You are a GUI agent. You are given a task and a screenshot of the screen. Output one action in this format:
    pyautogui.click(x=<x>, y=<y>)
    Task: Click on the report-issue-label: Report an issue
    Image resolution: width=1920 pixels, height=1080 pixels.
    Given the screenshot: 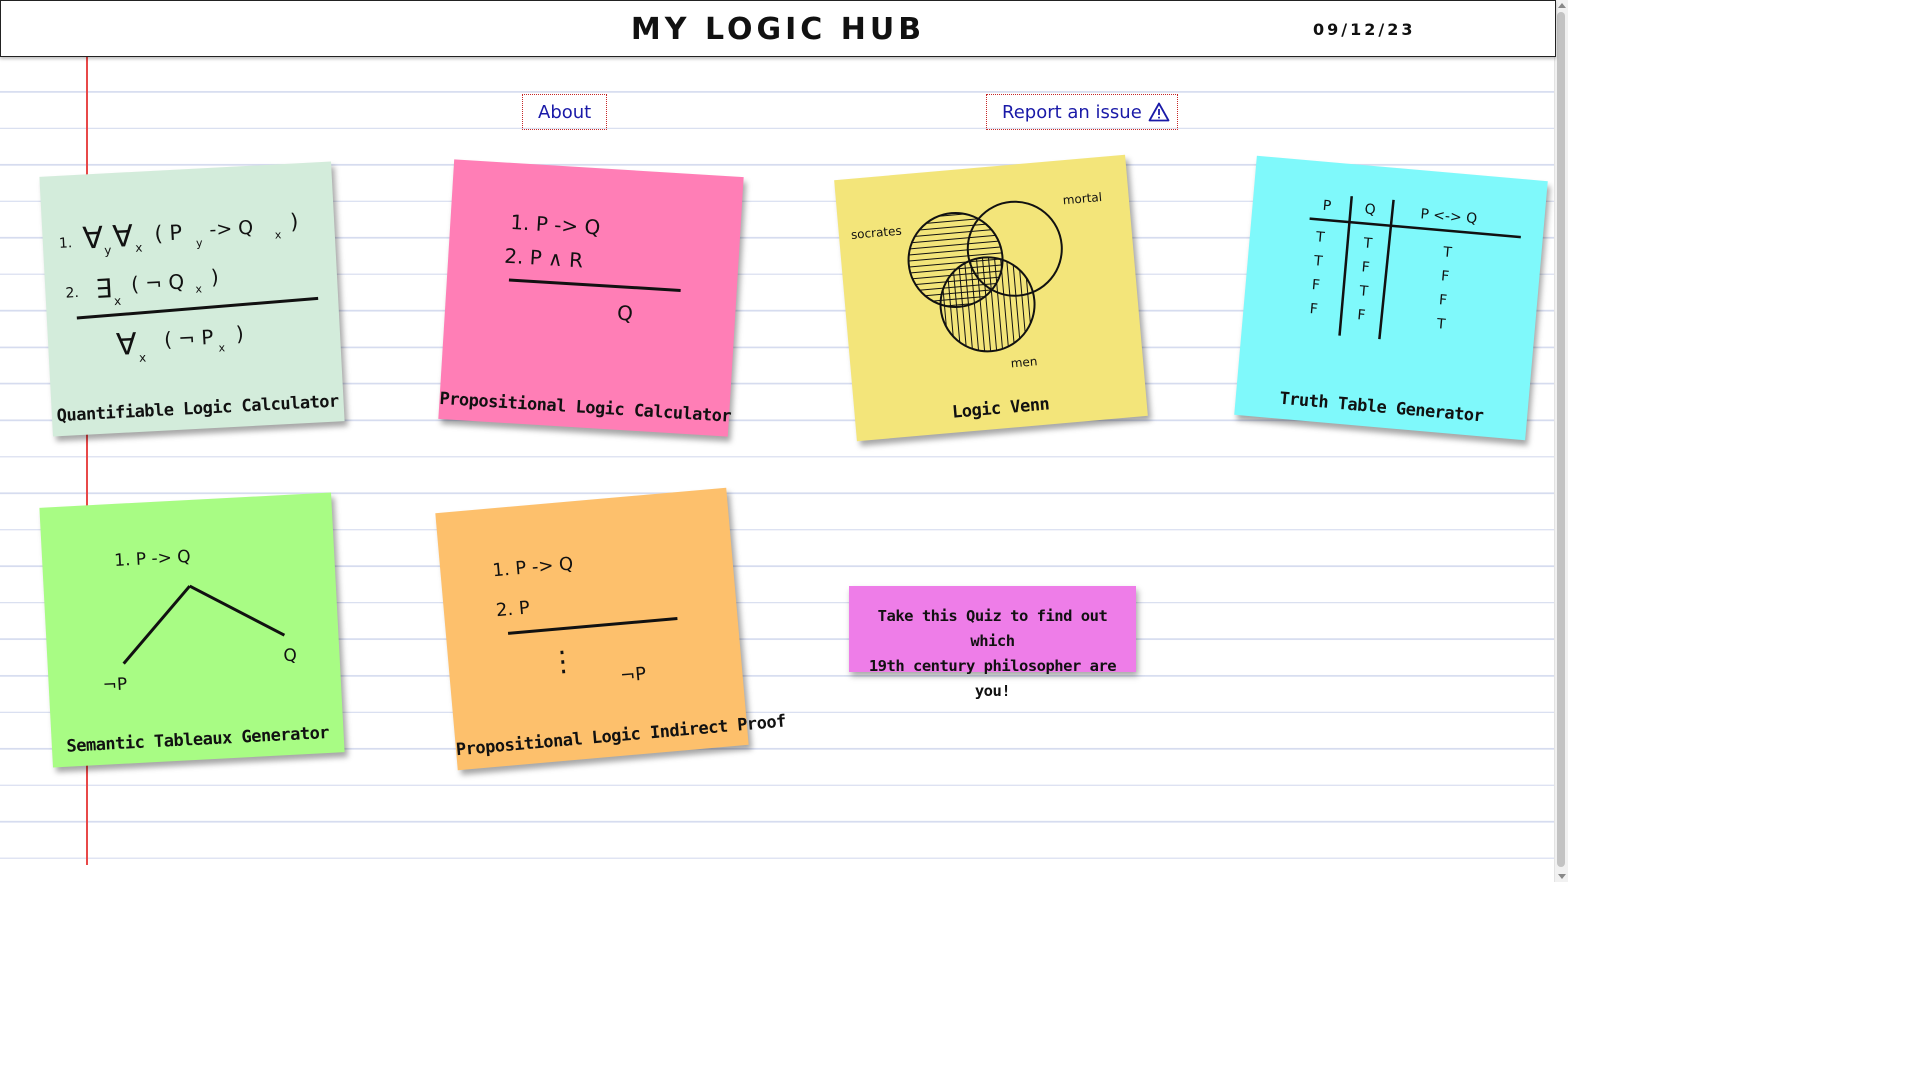 What is the action you would take?
    pyautogui.click(x=1072, y=112)
    